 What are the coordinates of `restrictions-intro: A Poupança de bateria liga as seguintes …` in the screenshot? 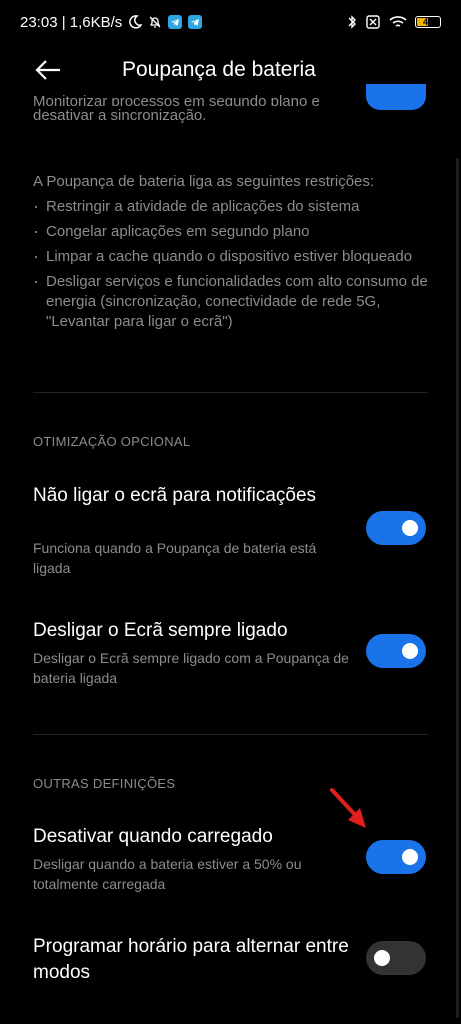 It's located at (204, 181).